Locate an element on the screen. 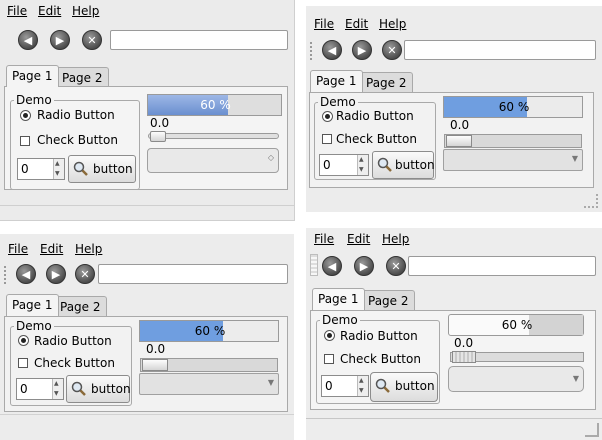 This screenshot has height=440, width=602. stop-x-icon: ✕ is located at coordinates (396, 266).